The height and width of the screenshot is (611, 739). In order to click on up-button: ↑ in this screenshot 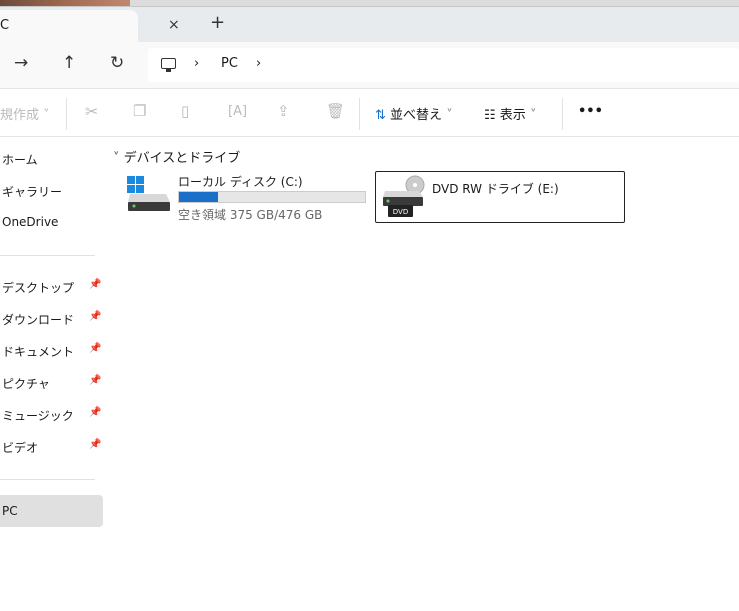, I will do `click(69, 63)`.